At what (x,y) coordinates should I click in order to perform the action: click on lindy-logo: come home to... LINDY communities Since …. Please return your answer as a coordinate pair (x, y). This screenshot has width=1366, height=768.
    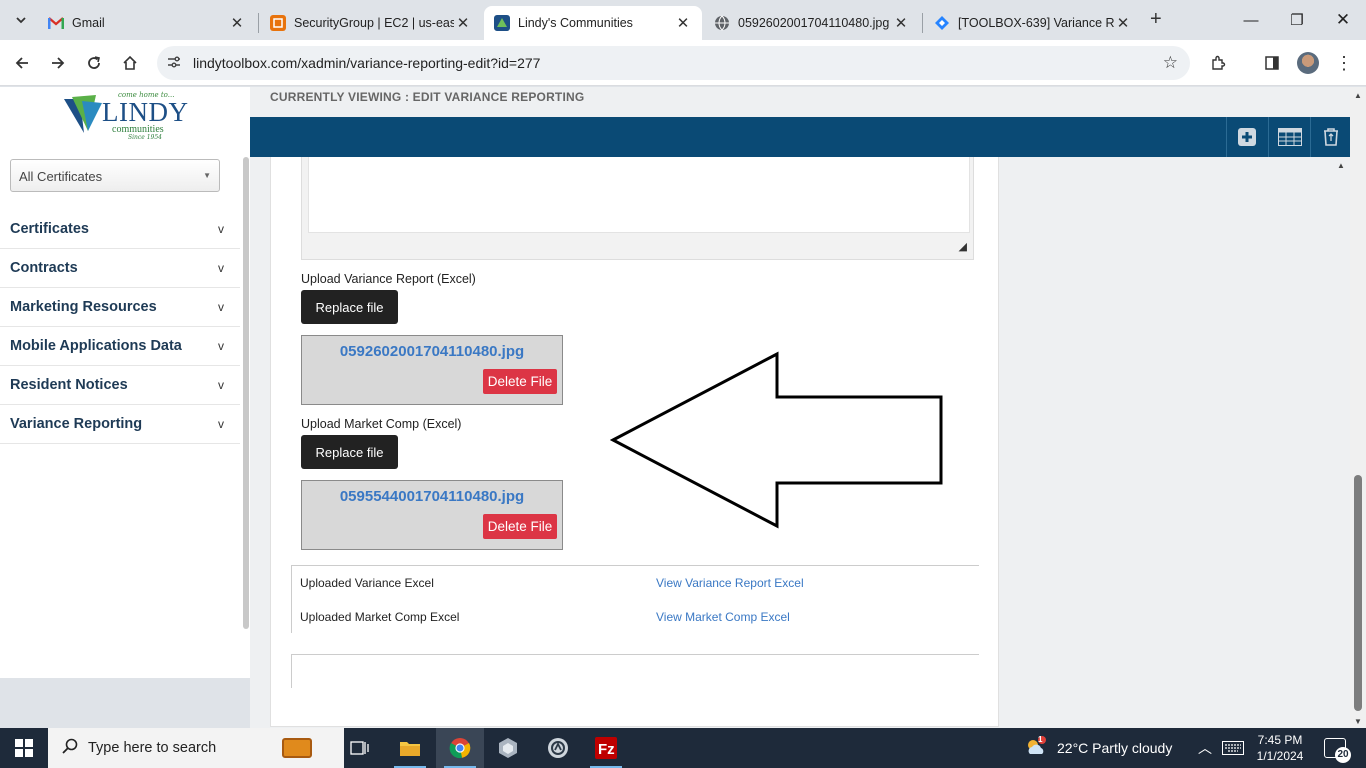
    Looking at the image, I should click on (127, 117).